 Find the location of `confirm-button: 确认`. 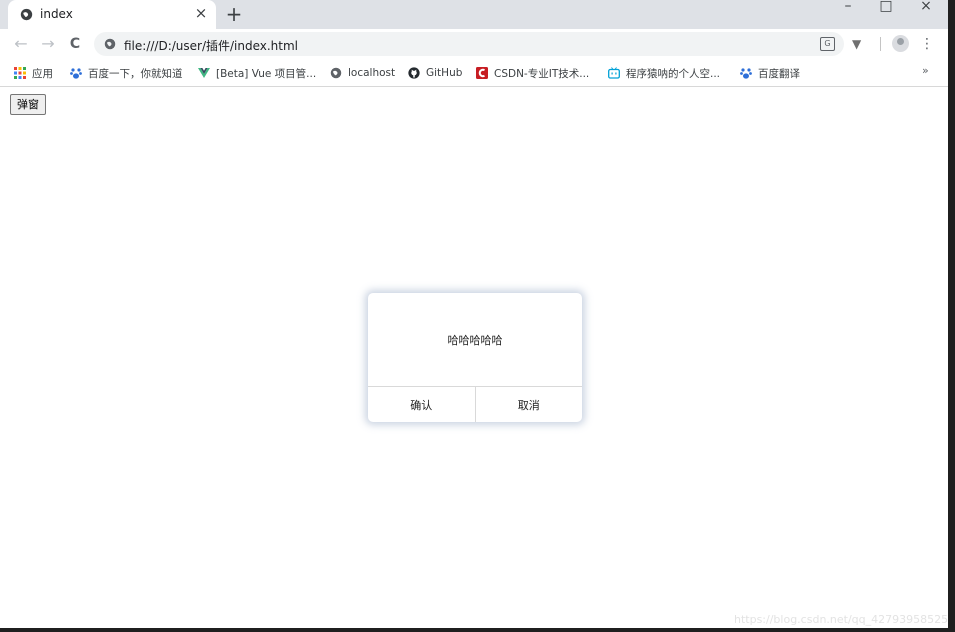

confirm-button: 确认 is located at coordinates (421, 404).